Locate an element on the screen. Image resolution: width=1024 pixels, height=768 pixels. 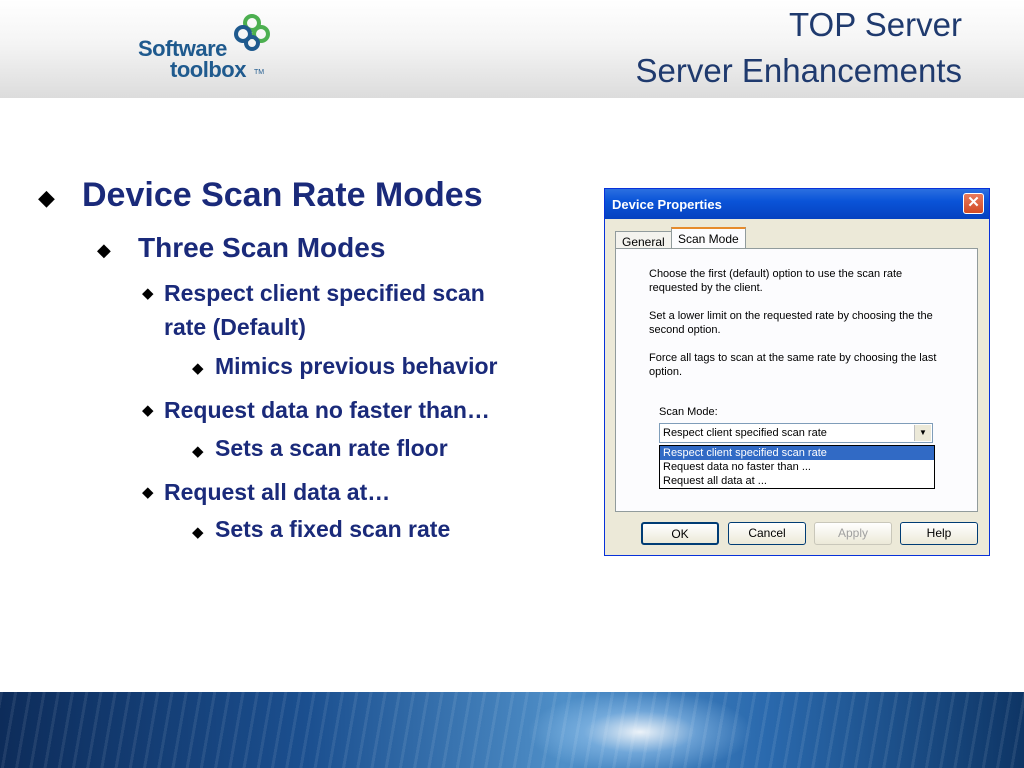
tab-scan-mode: Scan Mode is located at coordinates (708, 238).